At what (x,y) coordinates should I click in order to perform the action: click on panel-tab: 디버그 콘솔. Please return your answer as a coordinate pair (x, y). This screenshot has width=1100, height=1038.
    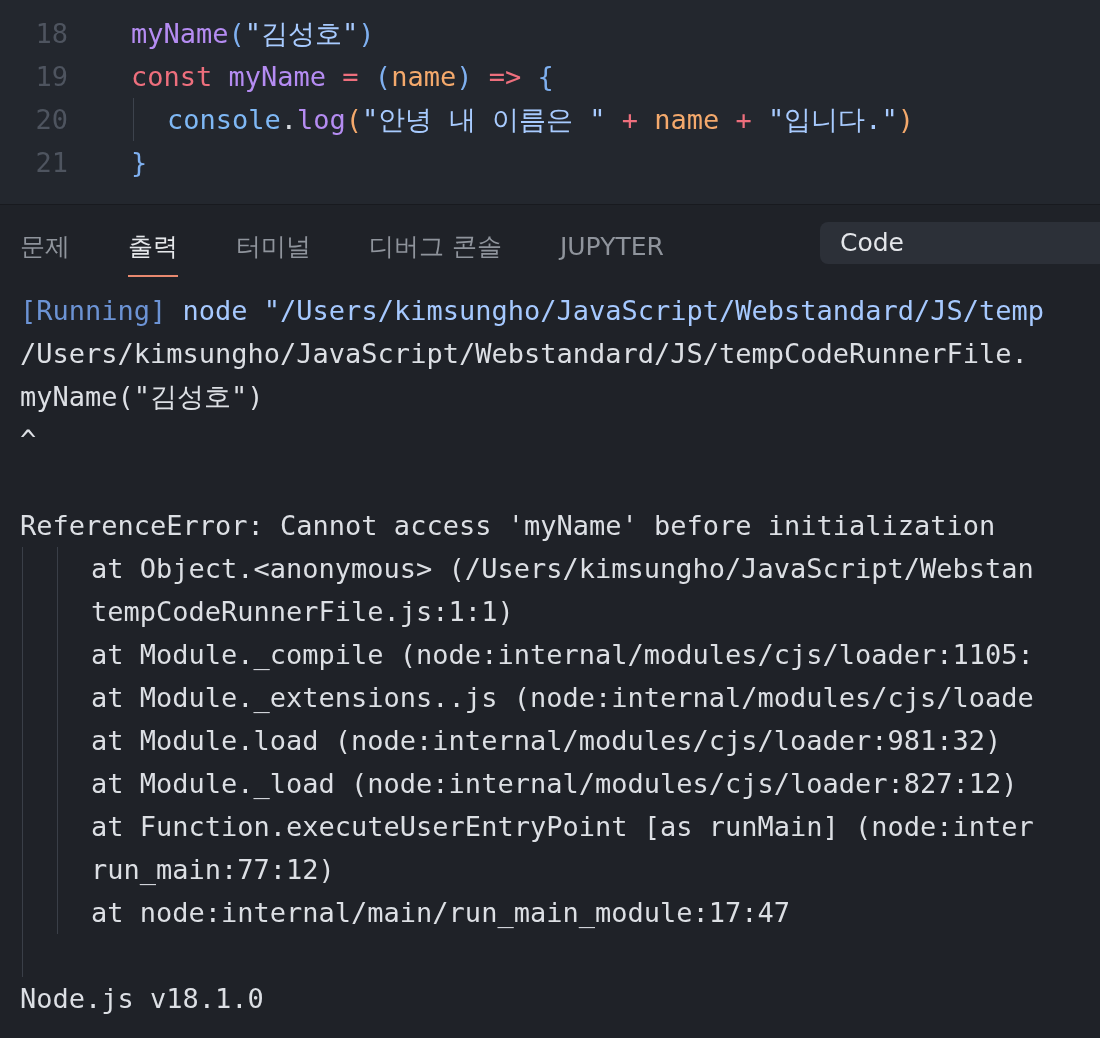
    Looking at the image, I should click on (435, 246).